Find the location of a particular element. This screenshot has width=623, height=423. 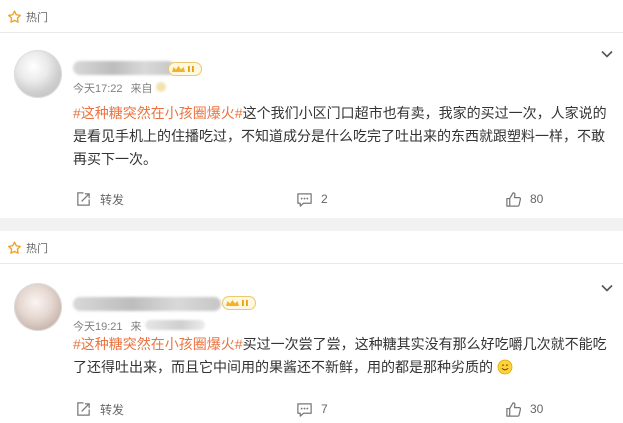

like-count: 80 is located at coordinates (537, 199).